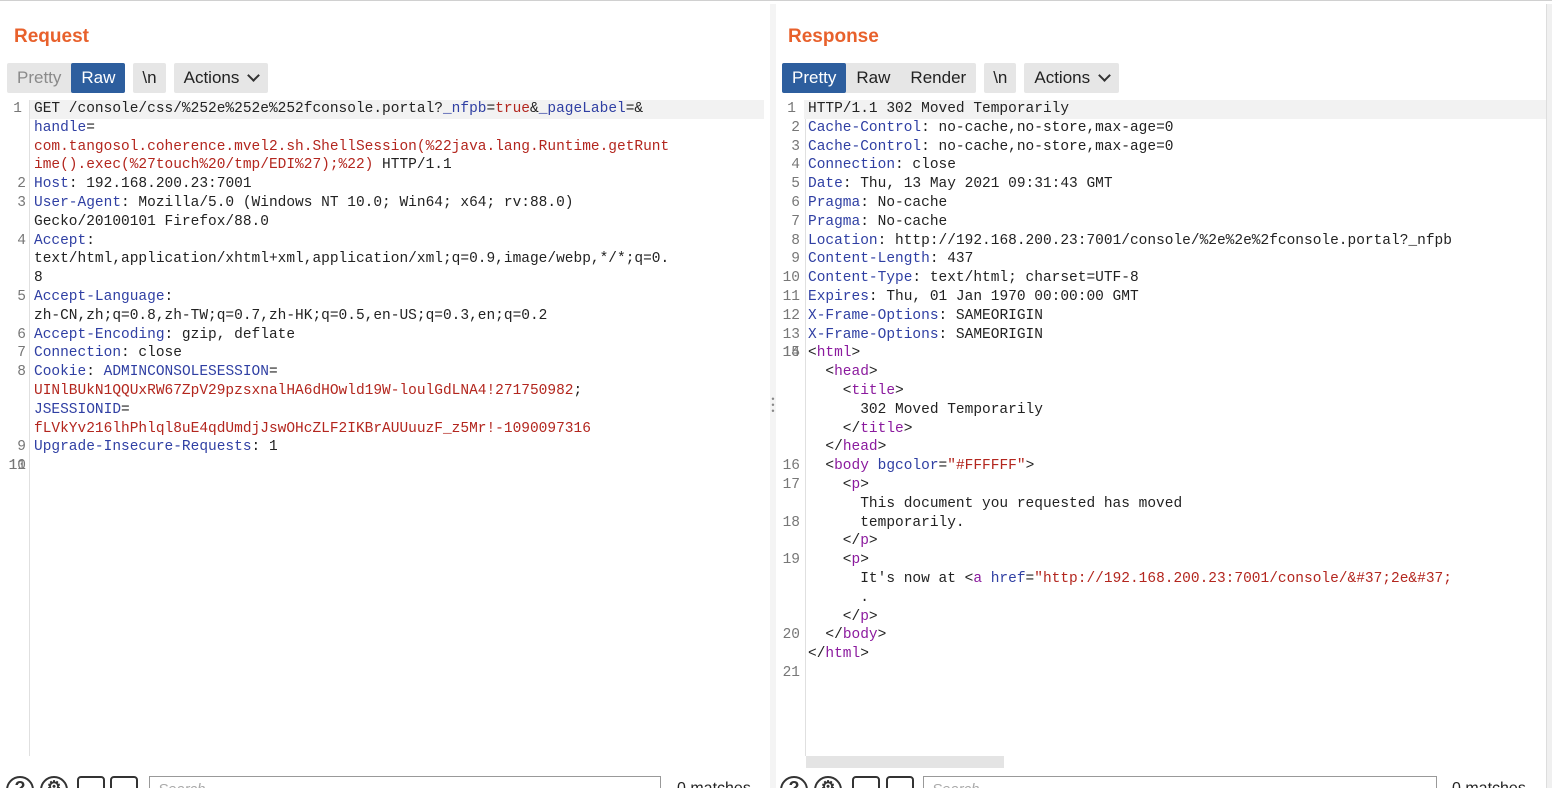  What do you see at coordinates (149, 78) in the screenshot?
I see `request-newline-button: \n` at bounding box center [149, 78].